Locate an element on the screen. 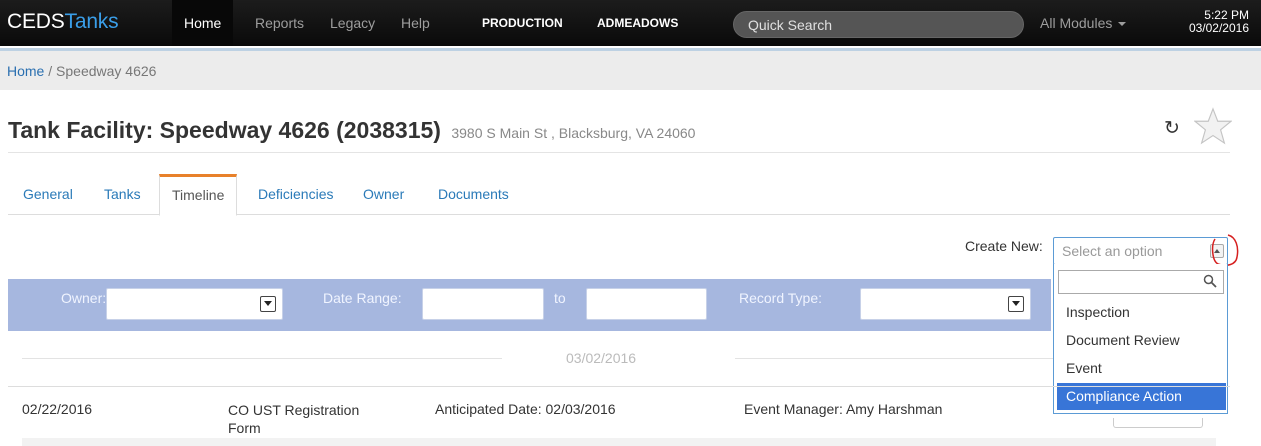 The width and height of the screenshot is (1261, 446). facility-title: Tank Facility: Speedway 4626 (2038315) is located at coordinates (224, 130).